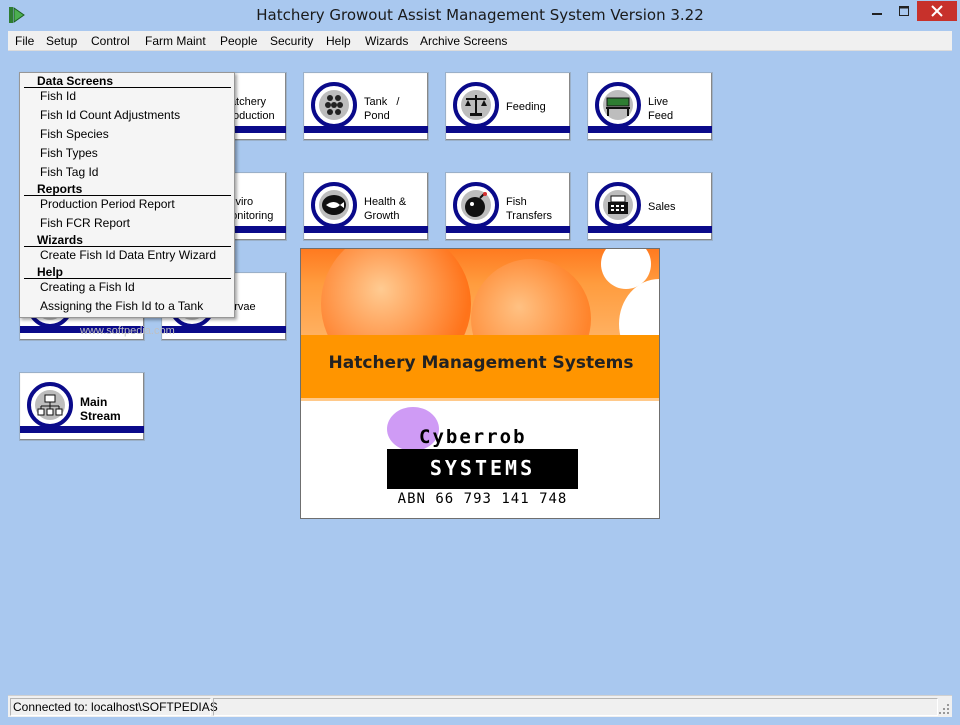 The image size is (960, 725). I want to click on health-growth-tile: Health & Growth, so click(366, 206).